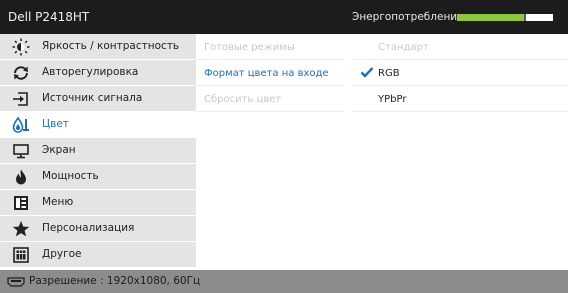  I want to click on setting-value: Стандарт, so click(403, 47).